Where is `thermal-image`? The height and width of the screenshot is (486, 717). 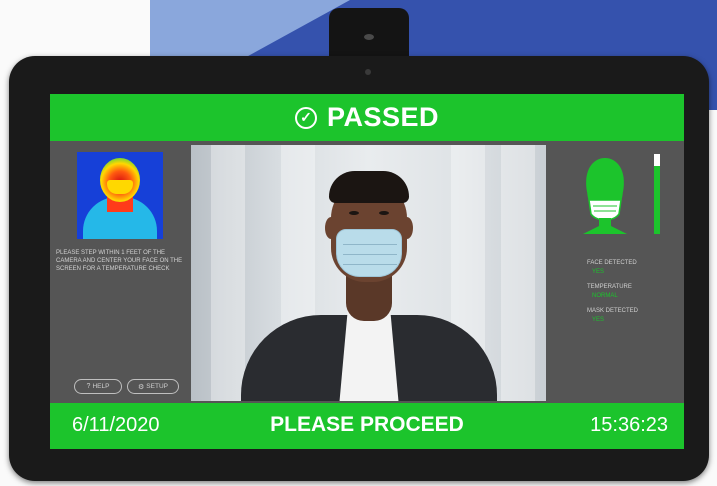
thermal-image is located at coordinates (120, 195).